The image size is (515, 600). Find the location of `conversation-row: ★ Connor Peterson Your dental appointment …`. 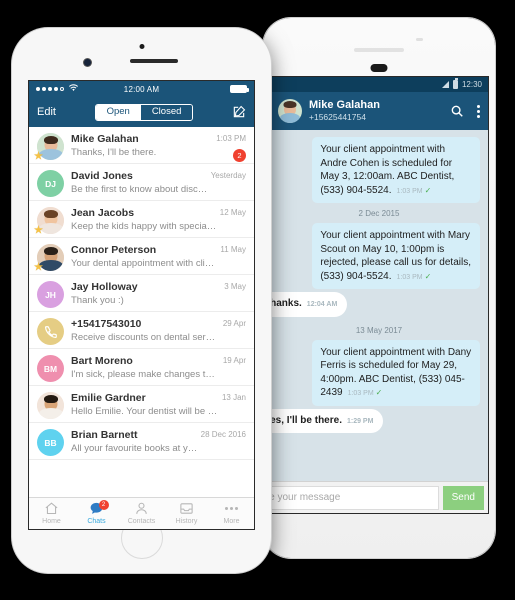

conversation-row: ★ Connor Peterson Your dental appointment … is located at coordinates (141, 256).